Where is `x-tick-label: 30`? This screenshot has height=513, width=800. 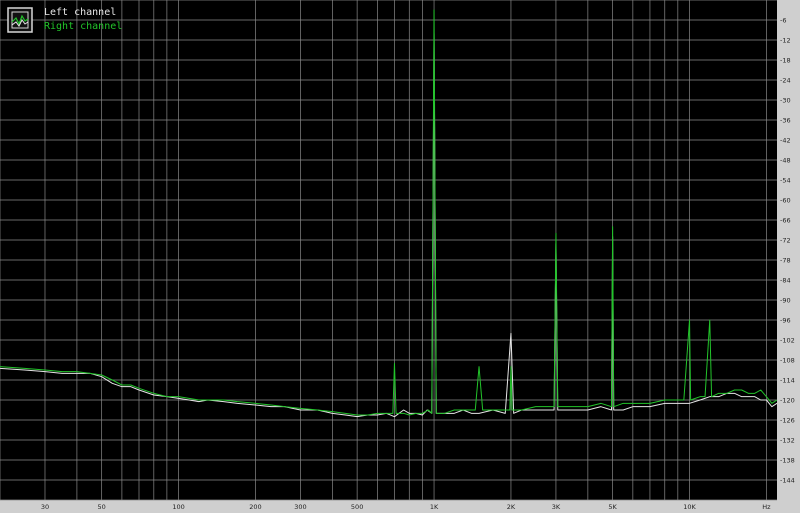 x-tick-label: 30 is located at coordinates (45, 507).